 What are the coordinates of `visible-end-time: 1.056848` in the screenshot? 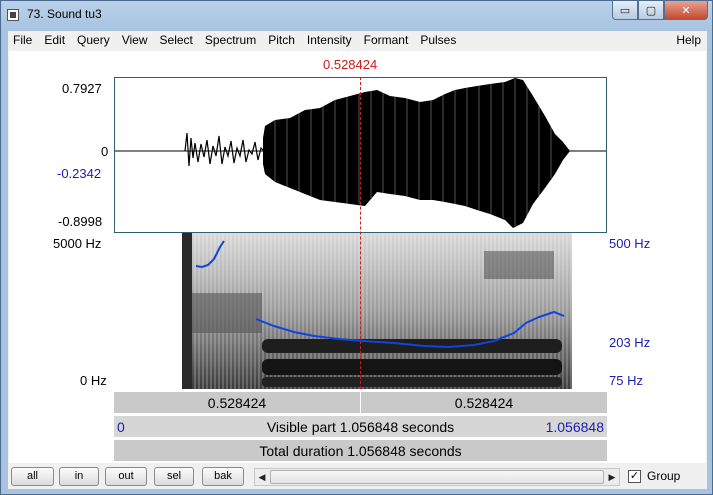 It's located at (574, 427).